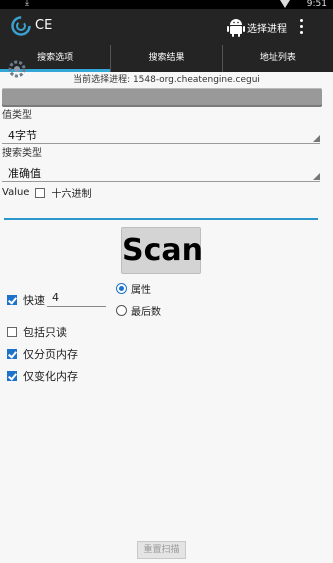 This screenshot has height=563, width=333. I want to click on hex-label: 十六进制, so click(71, 194).